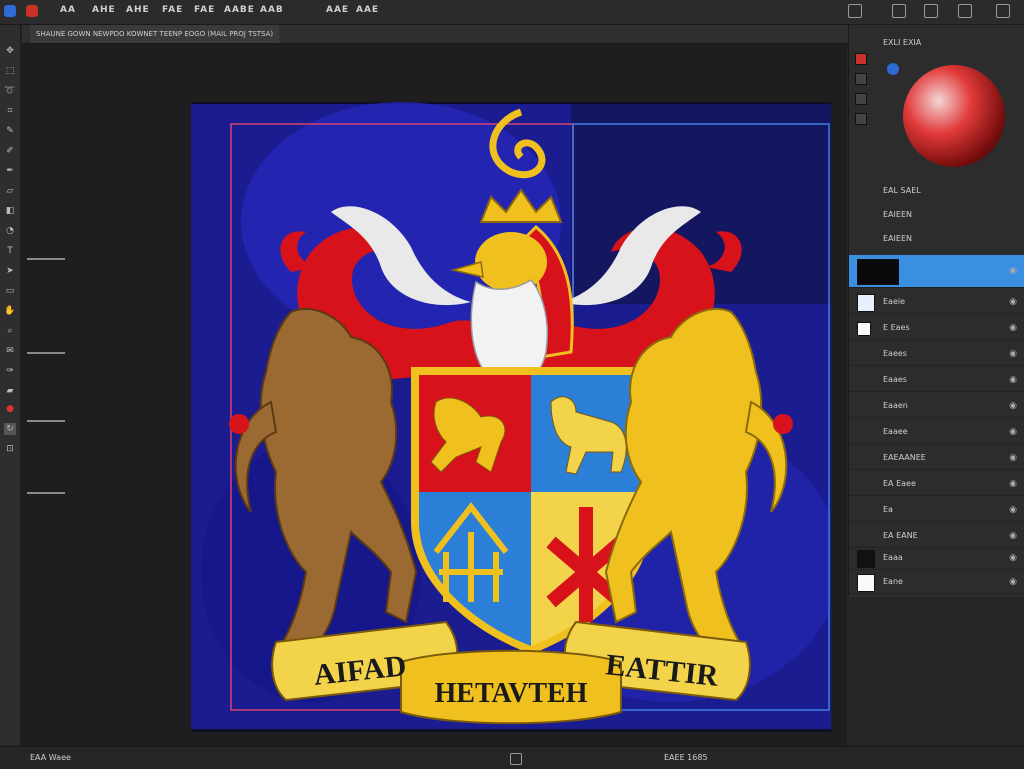 This screenshot has width=1024, height=769. Describe the element at coordinates (510, 693) in the screenshot. I see `motto-center-text: HETAVTEH` at that location.